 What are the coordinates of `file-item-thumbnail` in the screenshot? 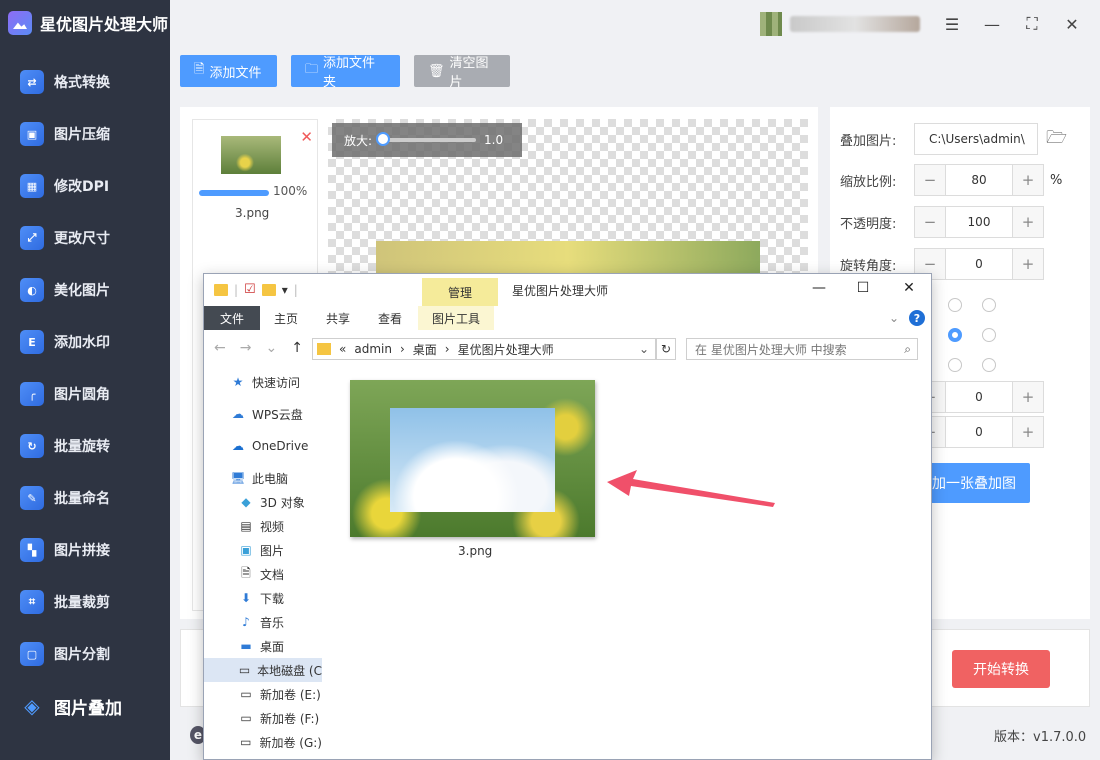 It's located at (472, 458).